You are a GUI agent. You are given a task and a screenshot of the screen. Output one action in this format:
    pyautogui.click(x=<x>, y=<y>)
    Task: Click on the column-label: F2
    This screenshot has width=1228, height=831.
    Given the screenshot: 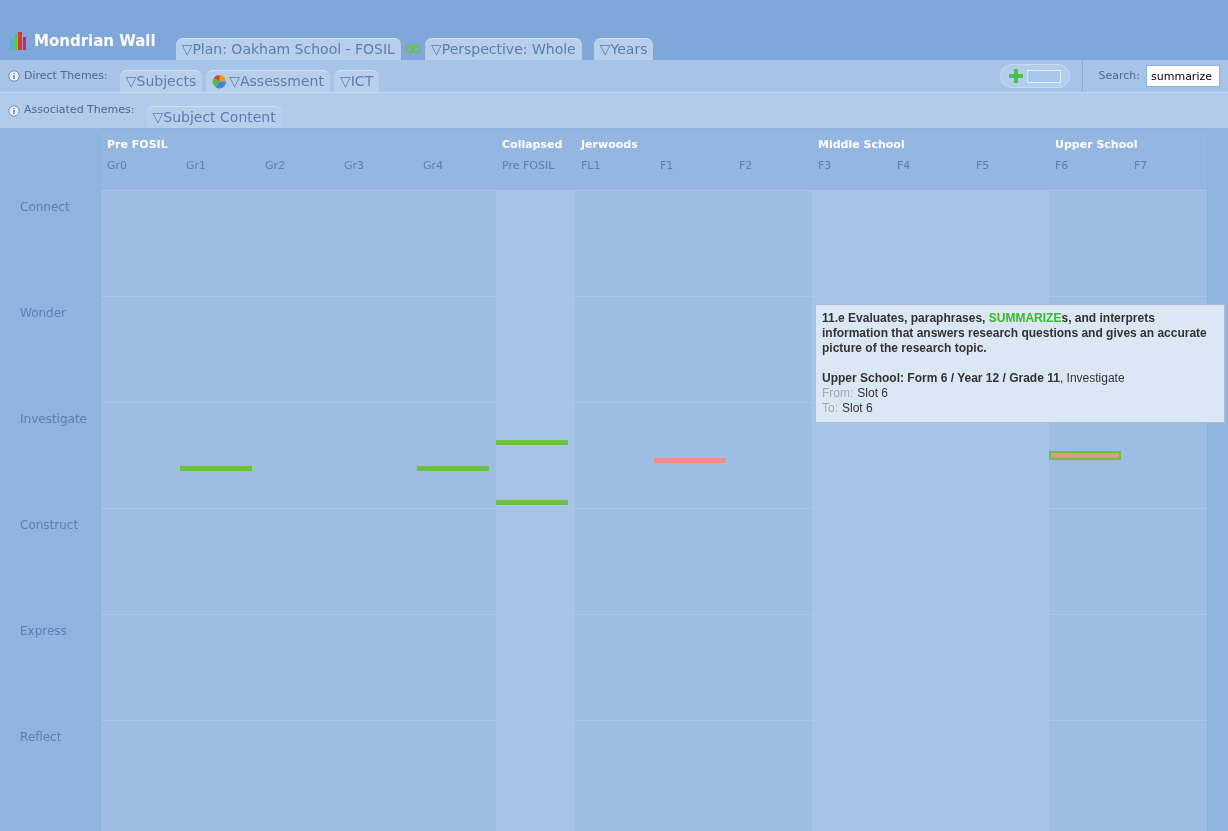 What is the action you would take?
    pyautogui.click(x=746, y=166)
    